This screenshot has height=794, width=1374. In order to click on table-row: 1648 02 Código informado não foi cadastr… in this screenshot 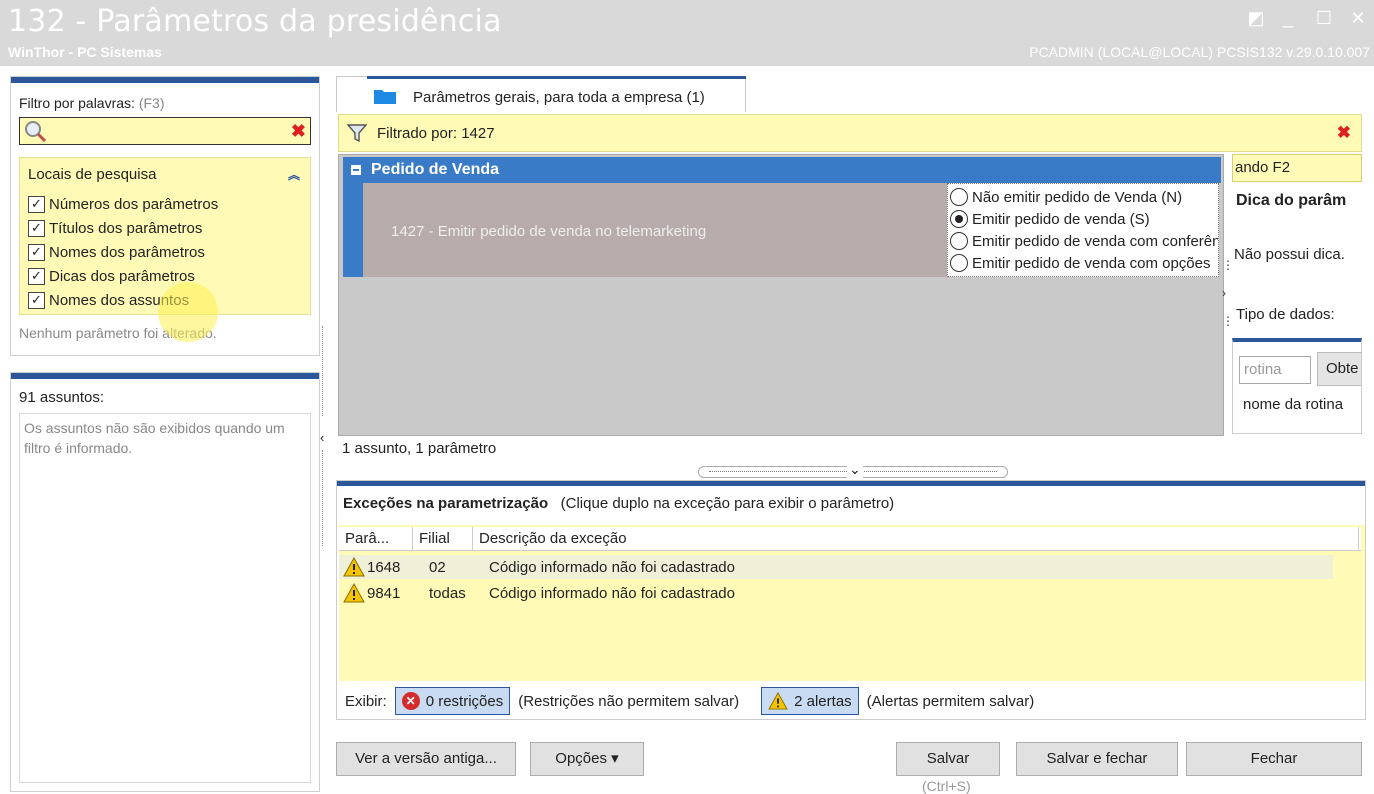, I will do `click(836, 567)`.